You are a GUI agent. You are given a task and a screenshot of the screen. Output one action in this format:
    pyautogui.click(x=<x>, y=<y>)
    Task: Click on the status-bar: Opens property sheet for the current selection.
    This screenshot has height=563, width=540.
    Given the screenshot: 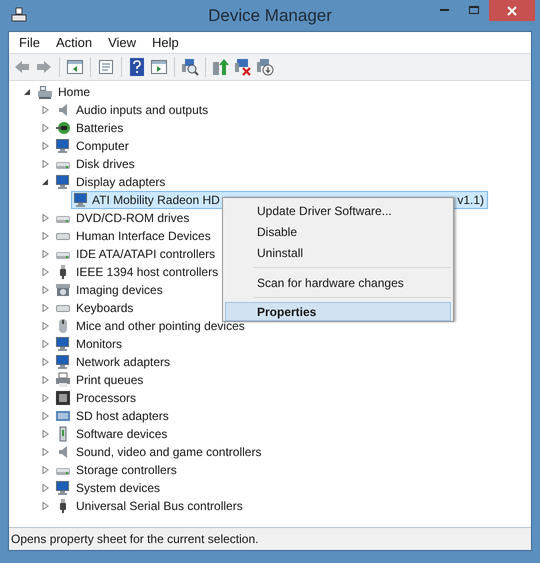 What is the action you would take?
    pyautogui.click(x=270, y=539)
    